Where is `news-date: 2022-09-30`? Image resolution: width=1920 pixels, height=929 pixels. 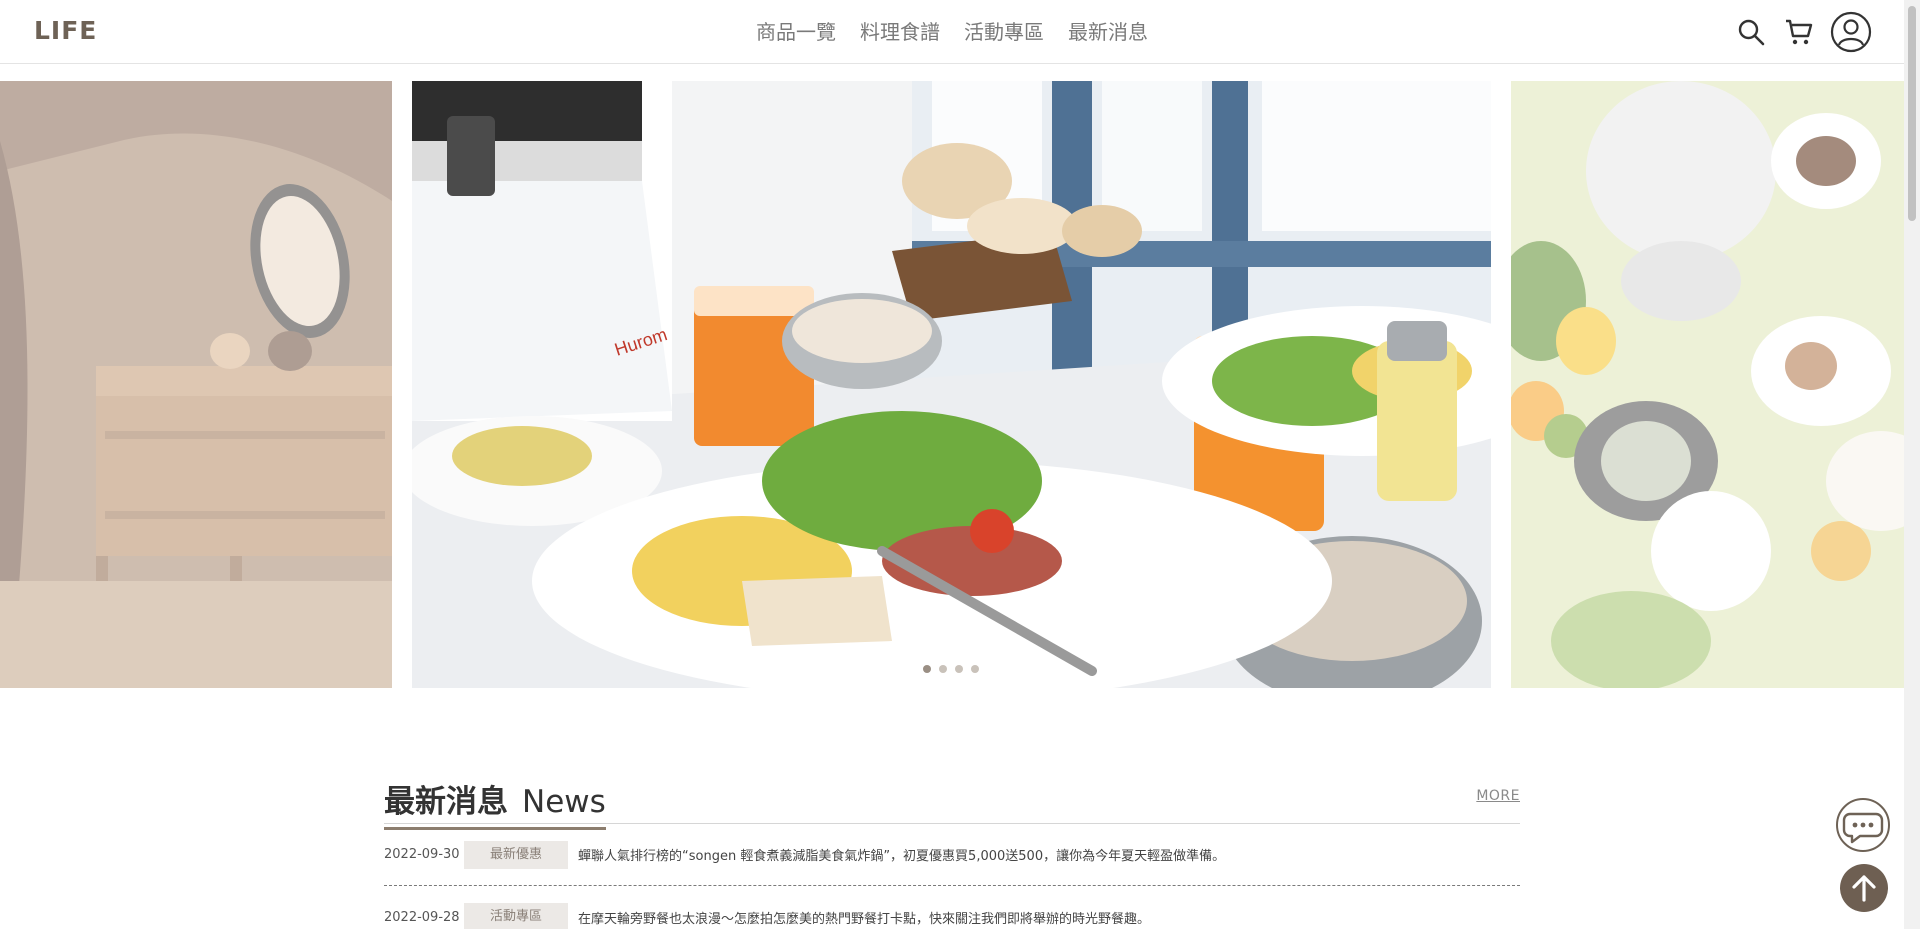
news-date: 2022-09-30 is located at coordinates (422, 854).